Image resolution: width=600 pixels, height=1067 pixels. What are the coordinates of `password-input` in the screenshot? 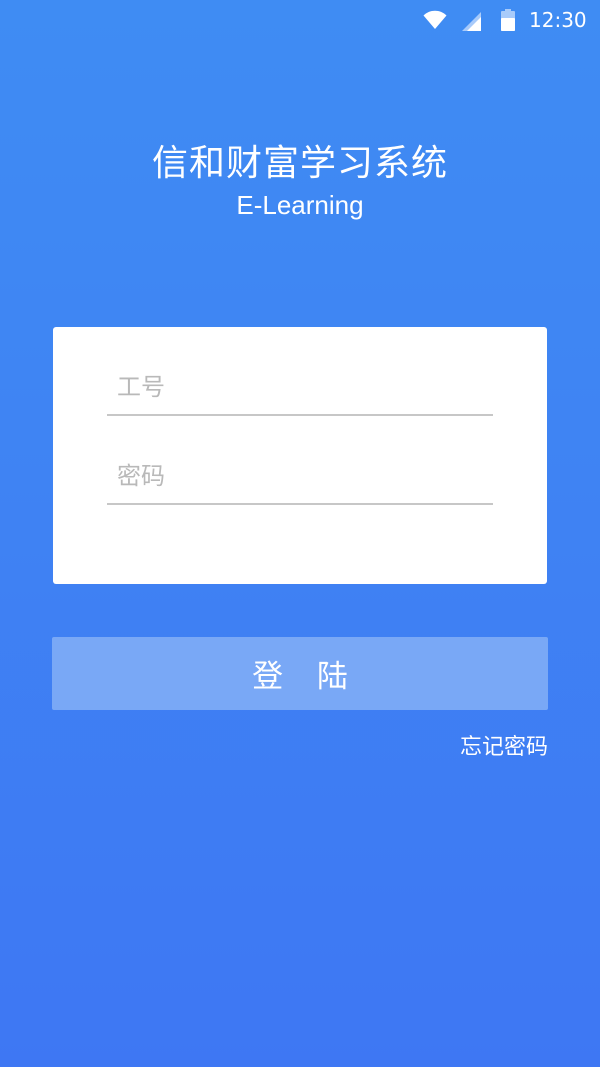 It's located at (300, 476).